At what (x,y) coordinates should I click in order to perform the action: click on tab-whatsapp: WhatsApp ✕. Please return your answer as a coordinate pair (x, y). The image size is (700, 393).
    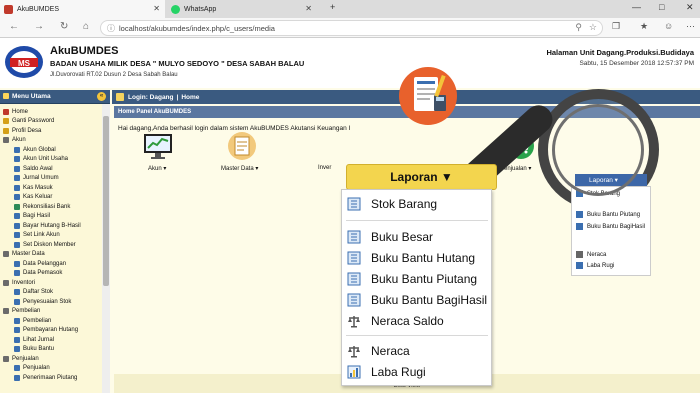
    Looking at the image, I should click on (242, 9).